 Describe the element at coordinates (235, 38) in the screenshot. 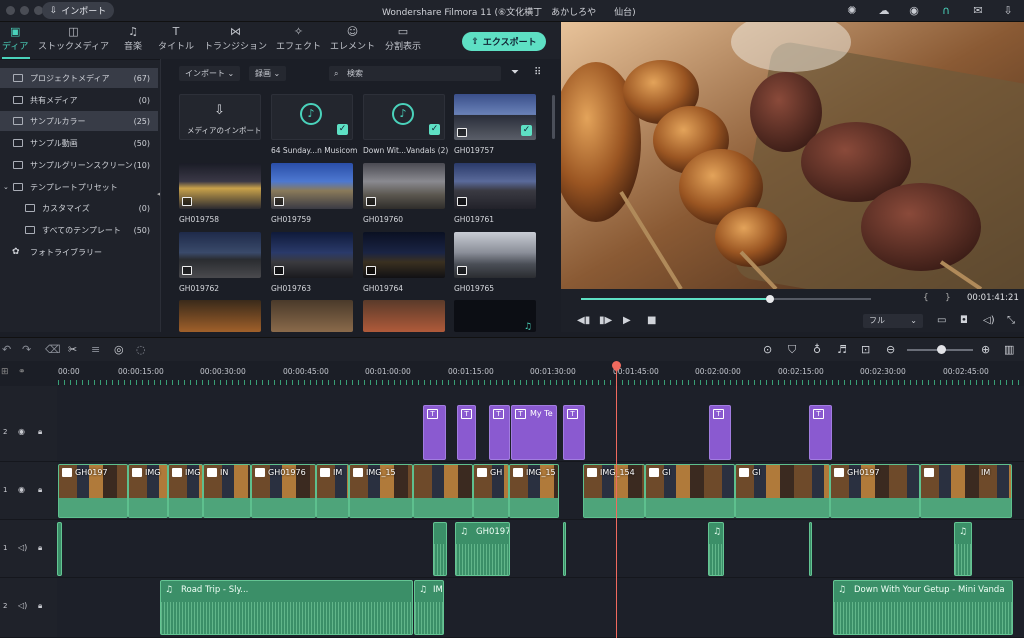

I see `tab-transition: ⋈ トランジション` at that location.